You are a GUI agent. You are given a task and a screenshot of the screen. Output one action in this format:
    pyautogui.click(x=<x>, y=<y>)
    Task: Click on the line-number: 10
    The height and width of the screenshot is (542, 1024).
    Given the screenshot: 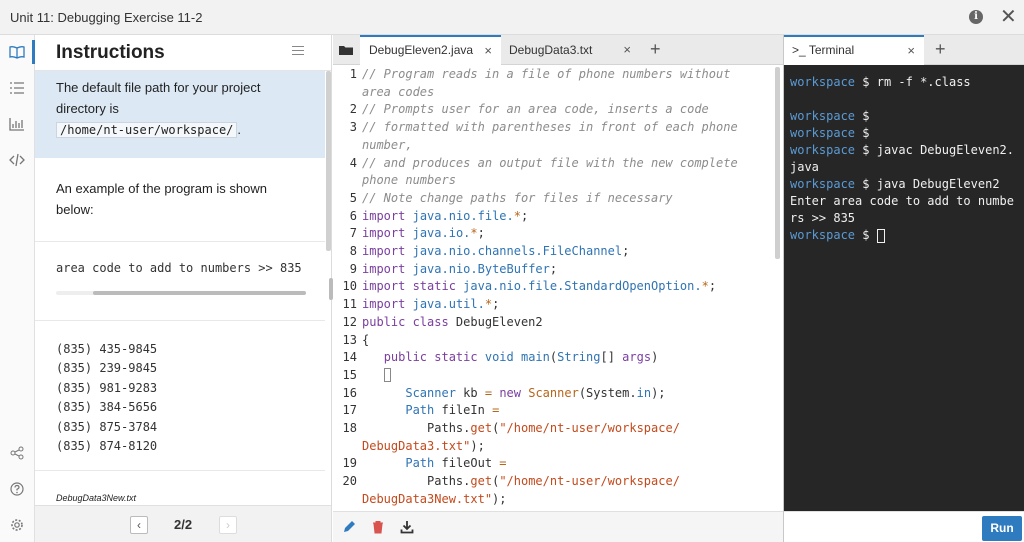 What is the action you would take?
    pyautogui.click(x=349, y=286)
    